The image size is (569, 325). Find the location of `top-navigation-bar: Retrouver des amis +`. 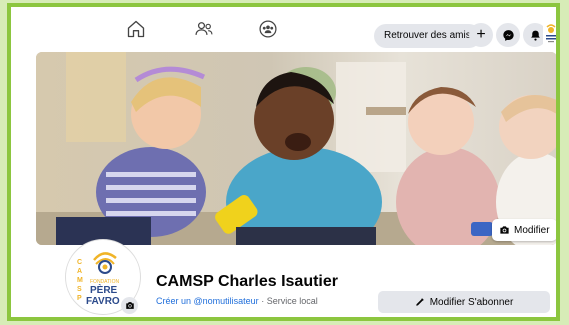

top-navigation-bar: Retrouver des amis + is located at coordinates (283, 29).